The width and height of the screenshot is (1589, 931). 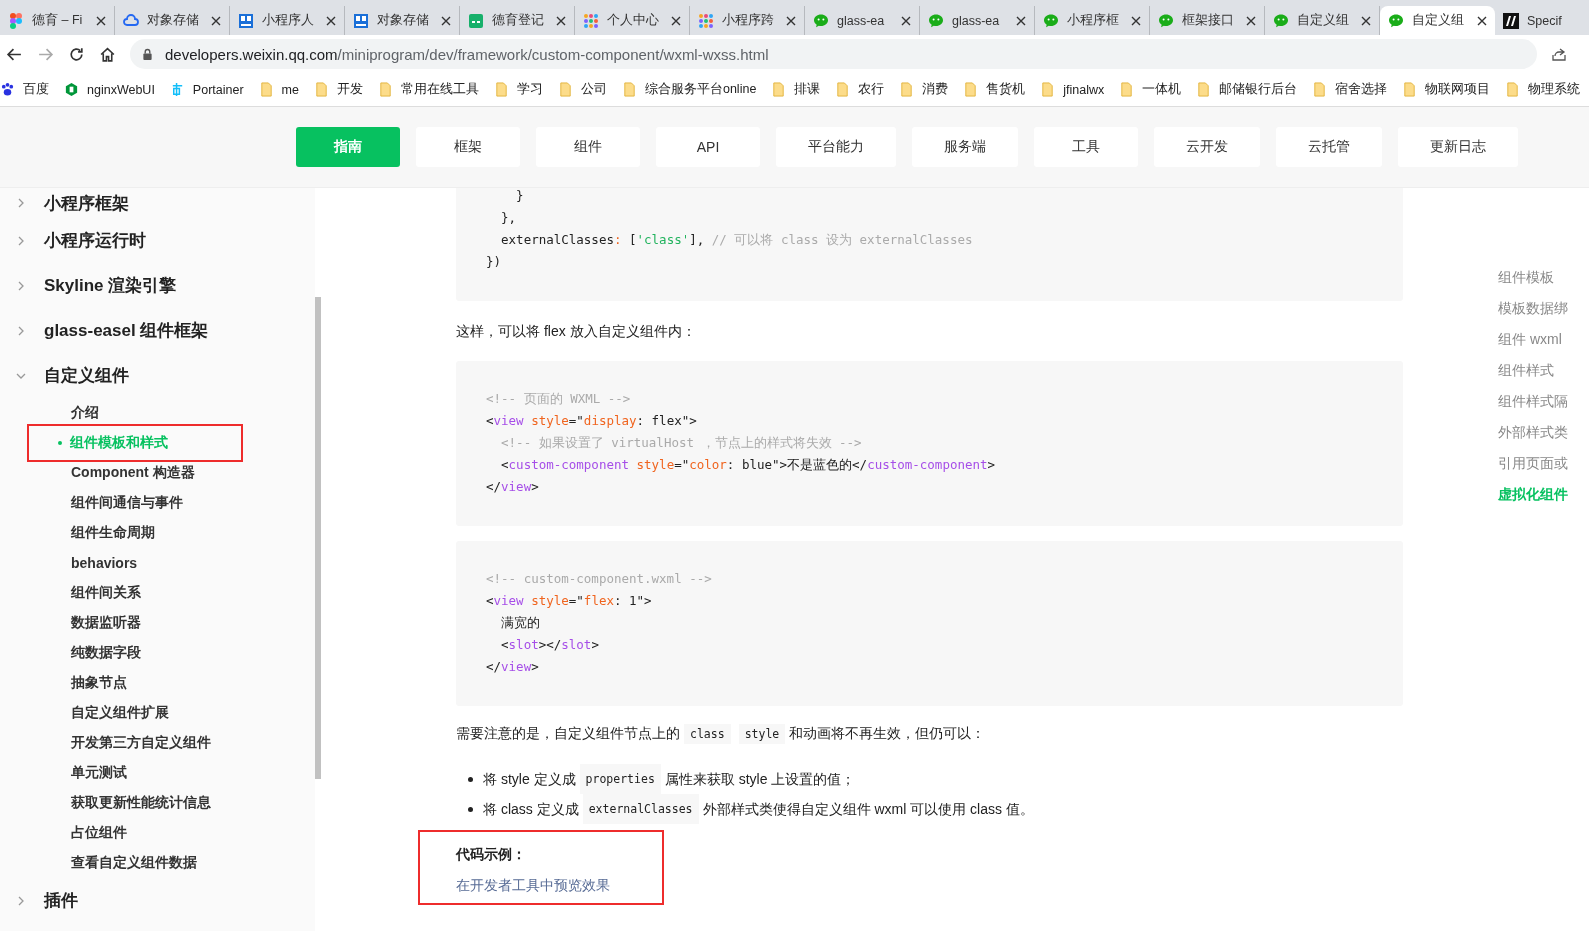 What do you see at coordinates (1559, 54) in the screenshot?
I see `share-icon` at bounding box center [1559, 54].